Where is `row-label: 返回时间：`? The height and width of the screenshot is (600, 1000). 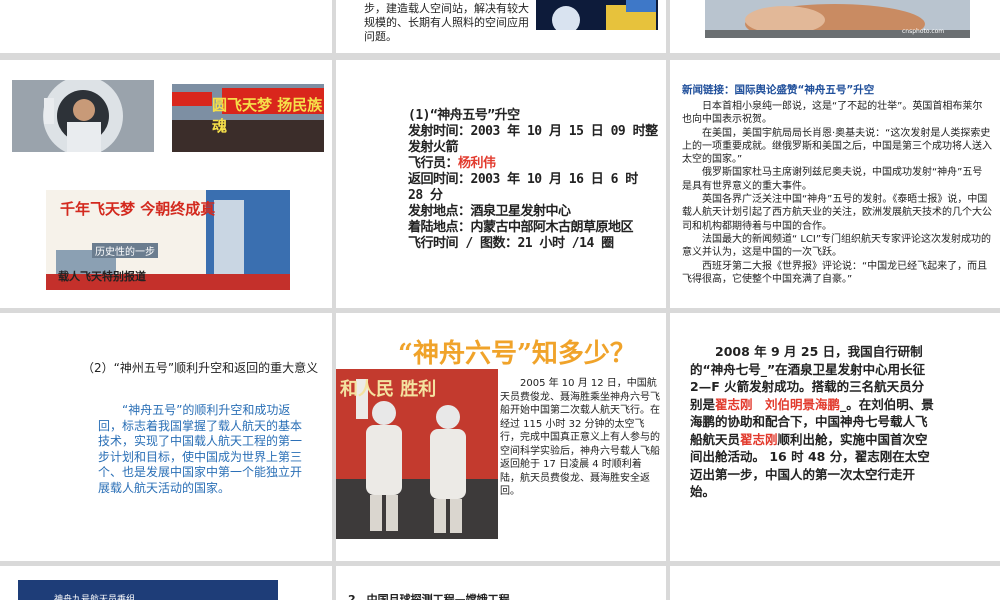 row-label: 返回时间： is located at coordinates (439, 179).